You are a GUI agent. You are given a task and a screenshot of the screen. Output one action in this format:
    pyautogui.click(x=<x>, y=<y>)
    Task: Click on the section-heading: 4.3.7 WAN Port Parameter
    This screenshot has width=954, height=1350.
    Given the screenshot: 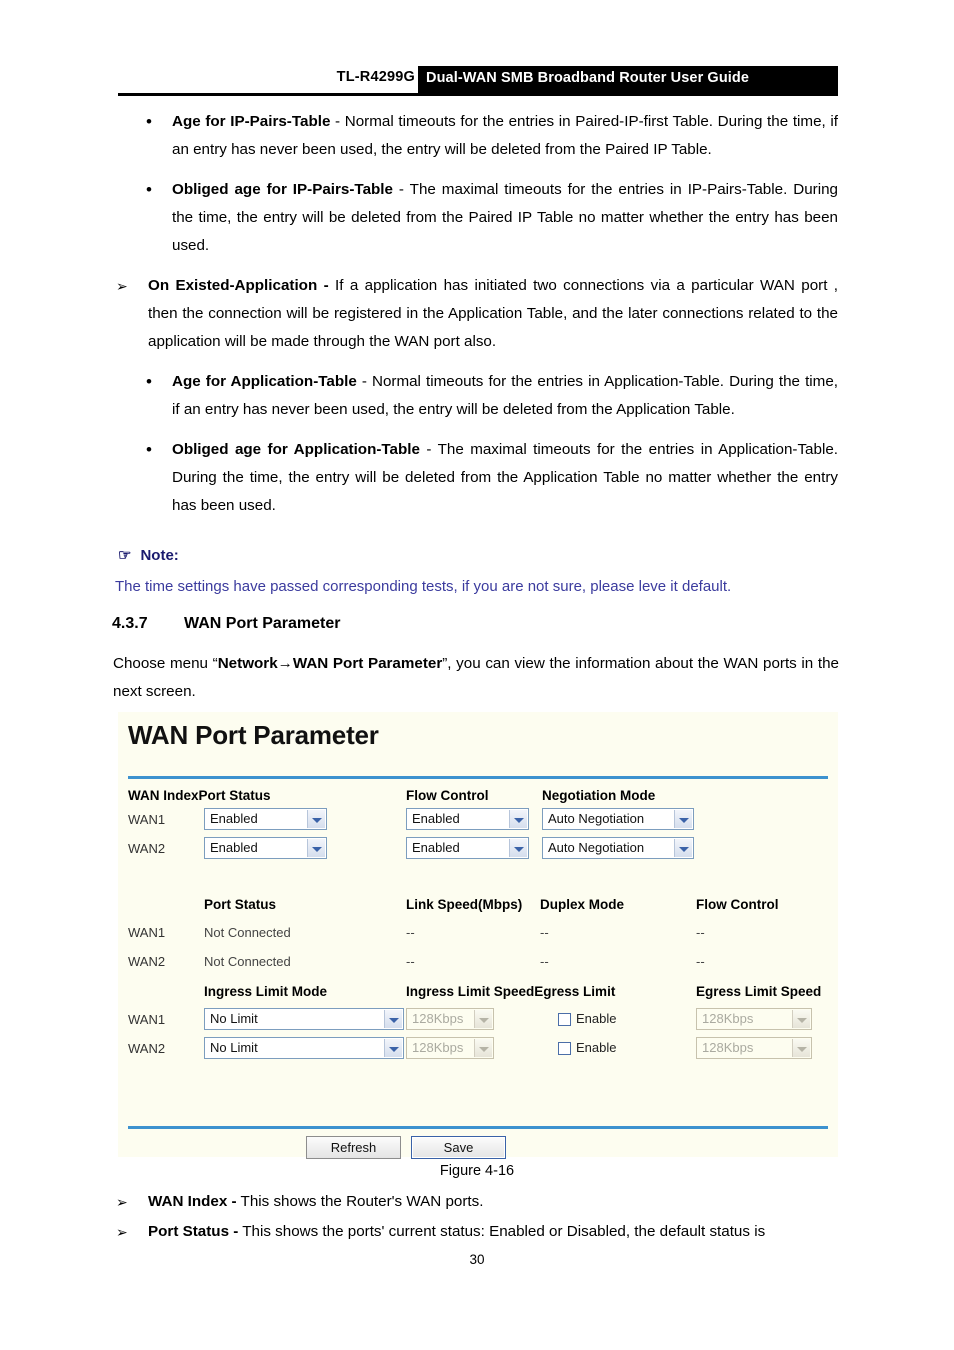 What is the action you would take?
    pyautogui.click(x=226, y=624)
    